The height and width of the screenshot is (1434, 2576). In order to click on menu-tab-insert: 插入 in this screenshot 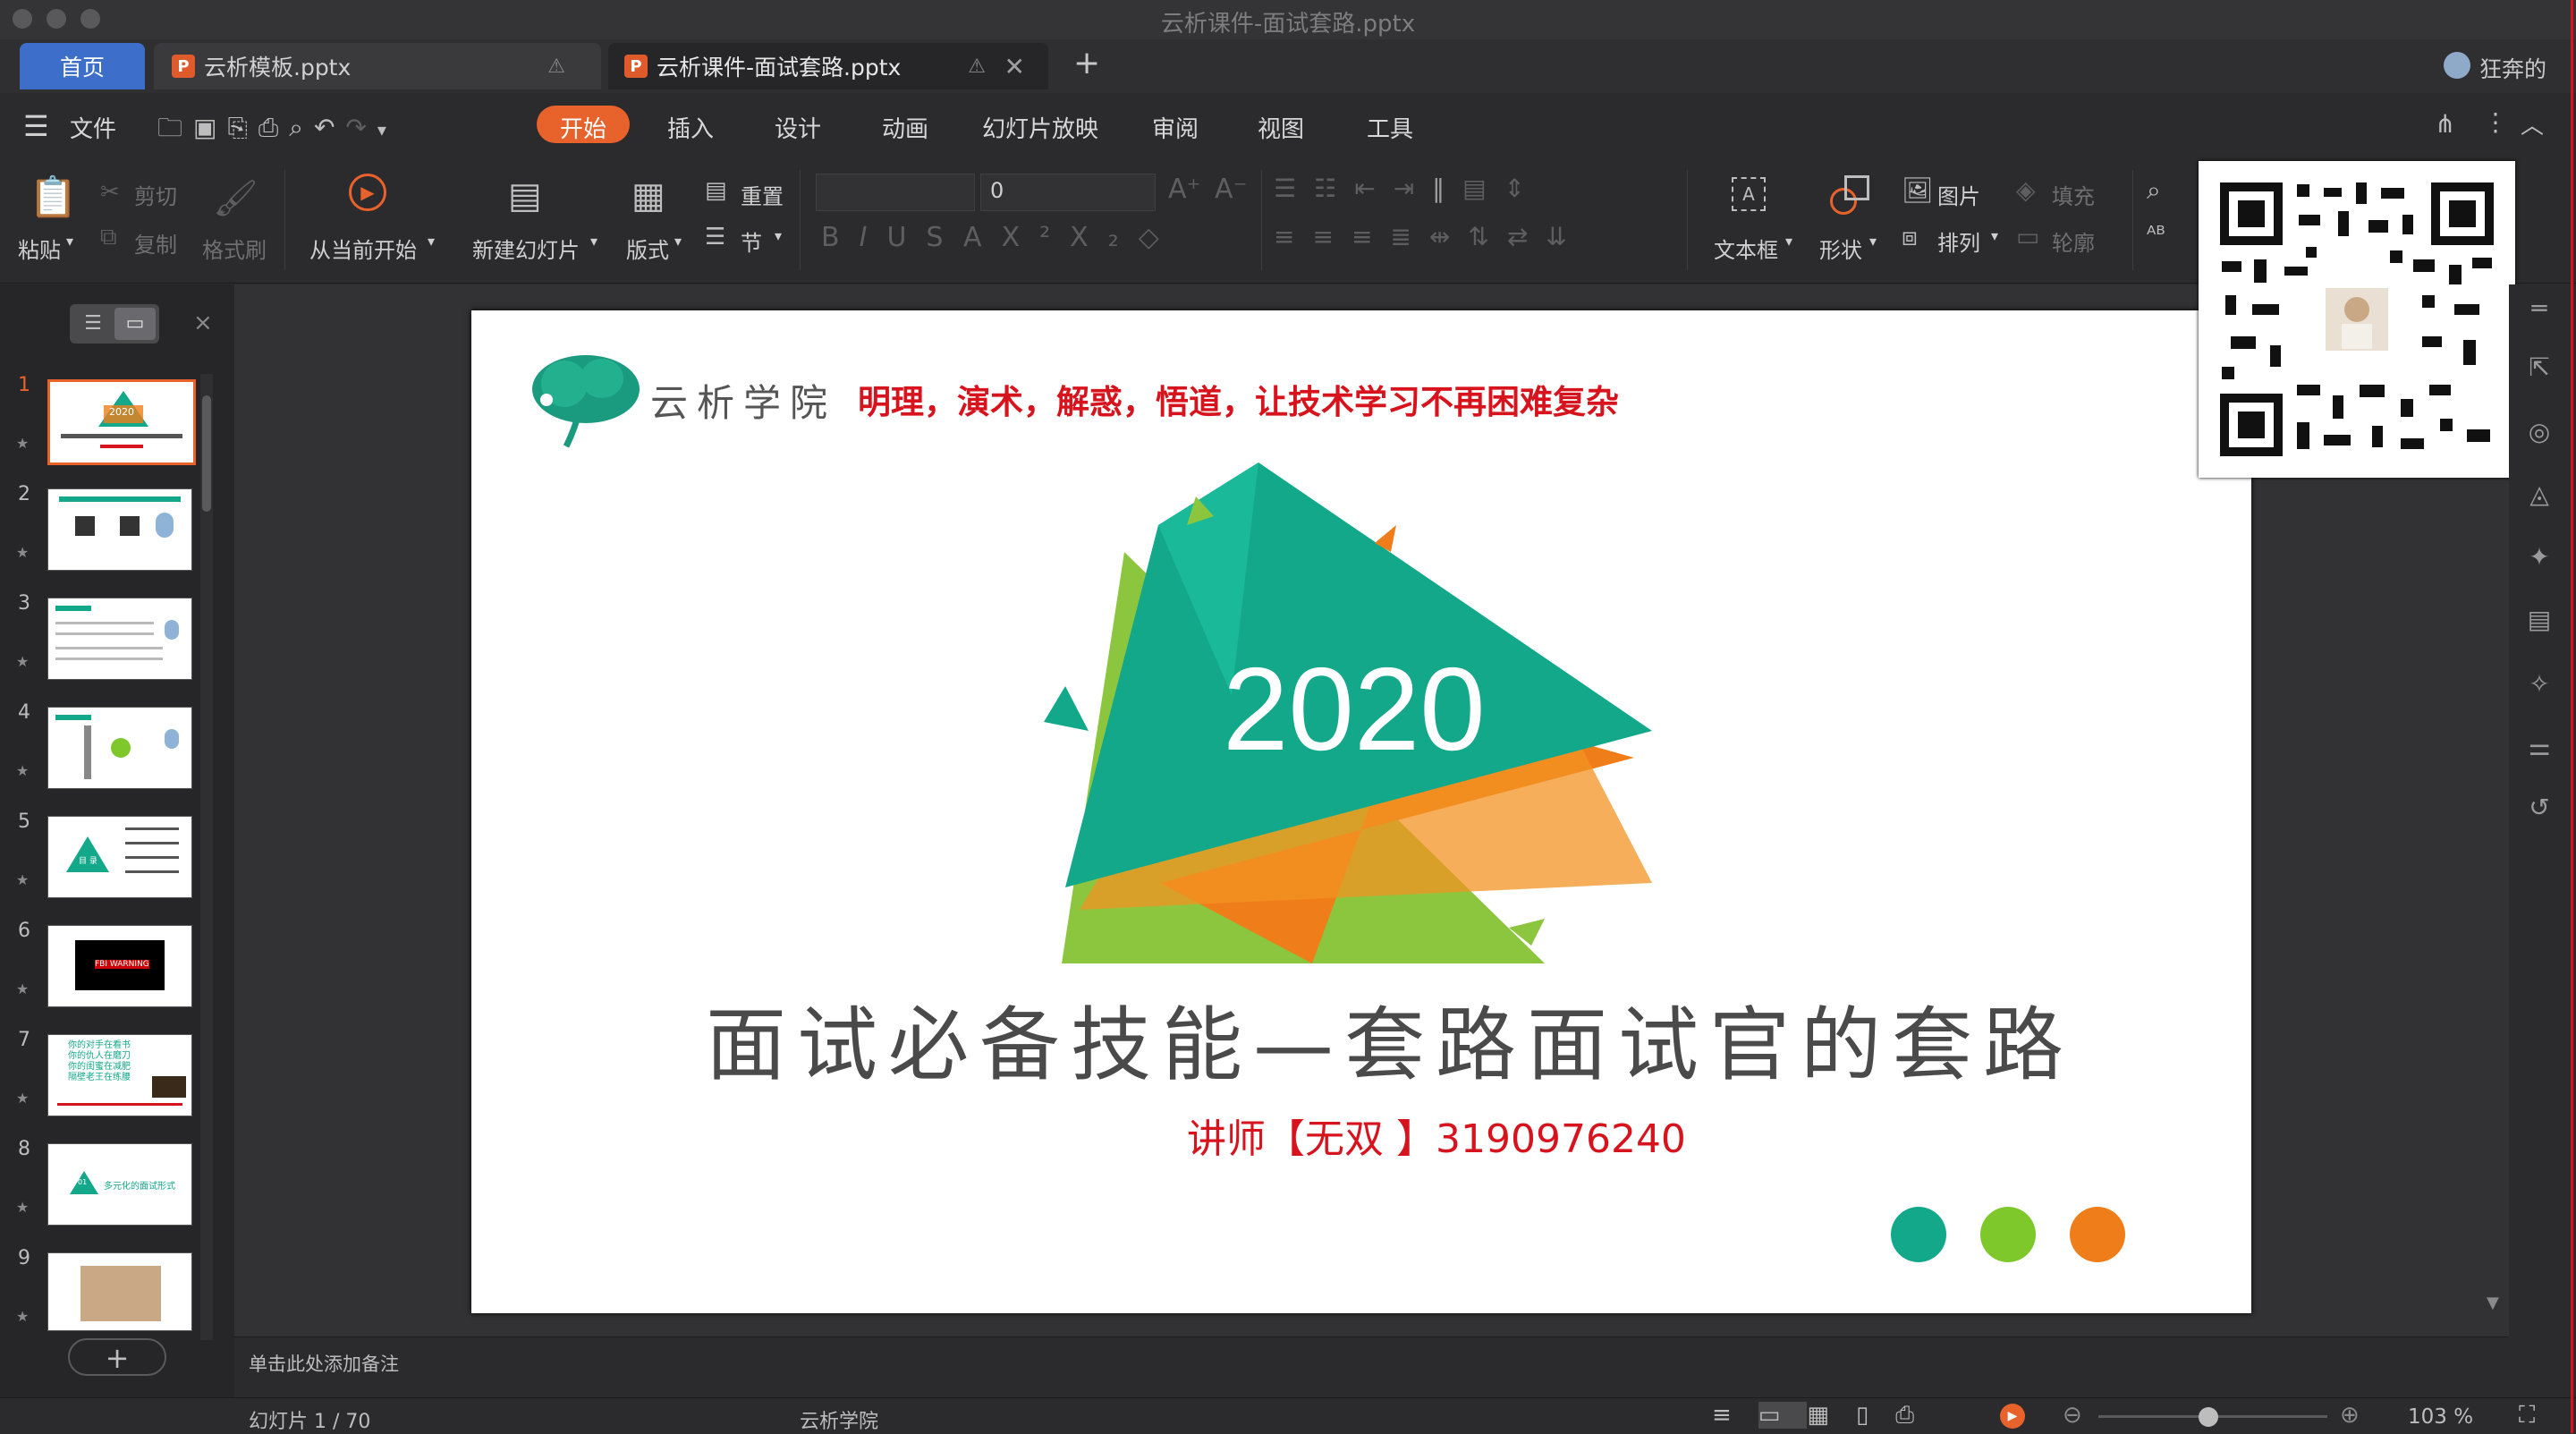, I will do `click(690, 127)`.